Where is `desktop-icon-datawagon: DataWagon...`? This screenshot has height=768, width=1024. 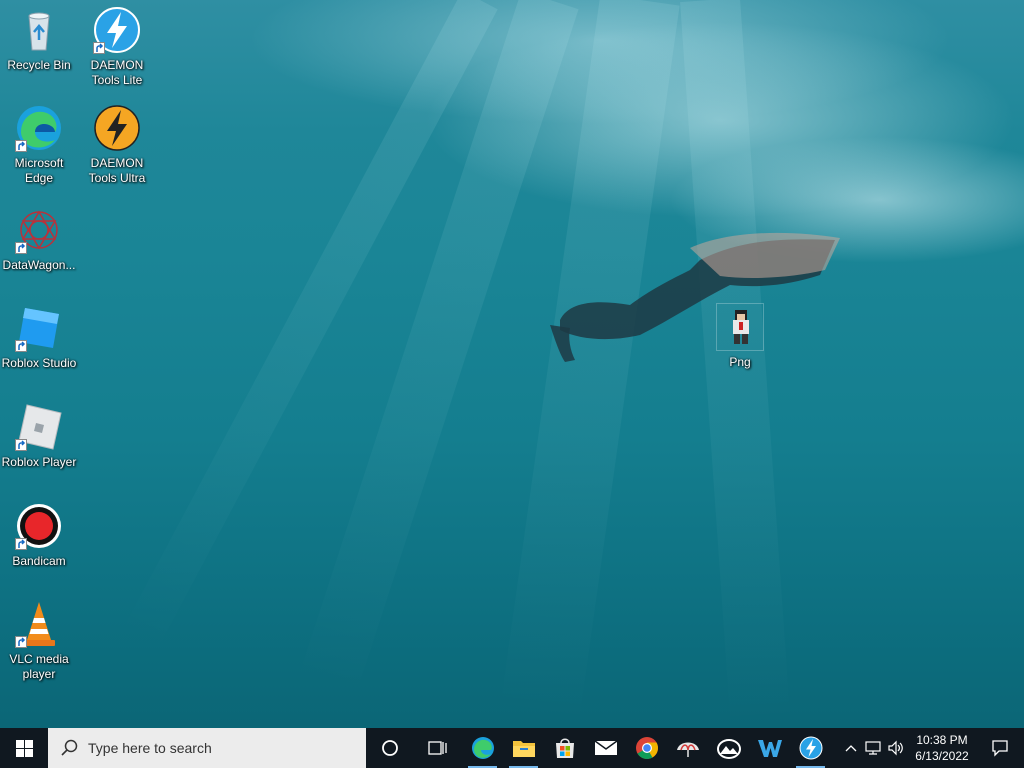 desktop-icon-datawagon: DataWagon... is located at coordinates (39, 239).